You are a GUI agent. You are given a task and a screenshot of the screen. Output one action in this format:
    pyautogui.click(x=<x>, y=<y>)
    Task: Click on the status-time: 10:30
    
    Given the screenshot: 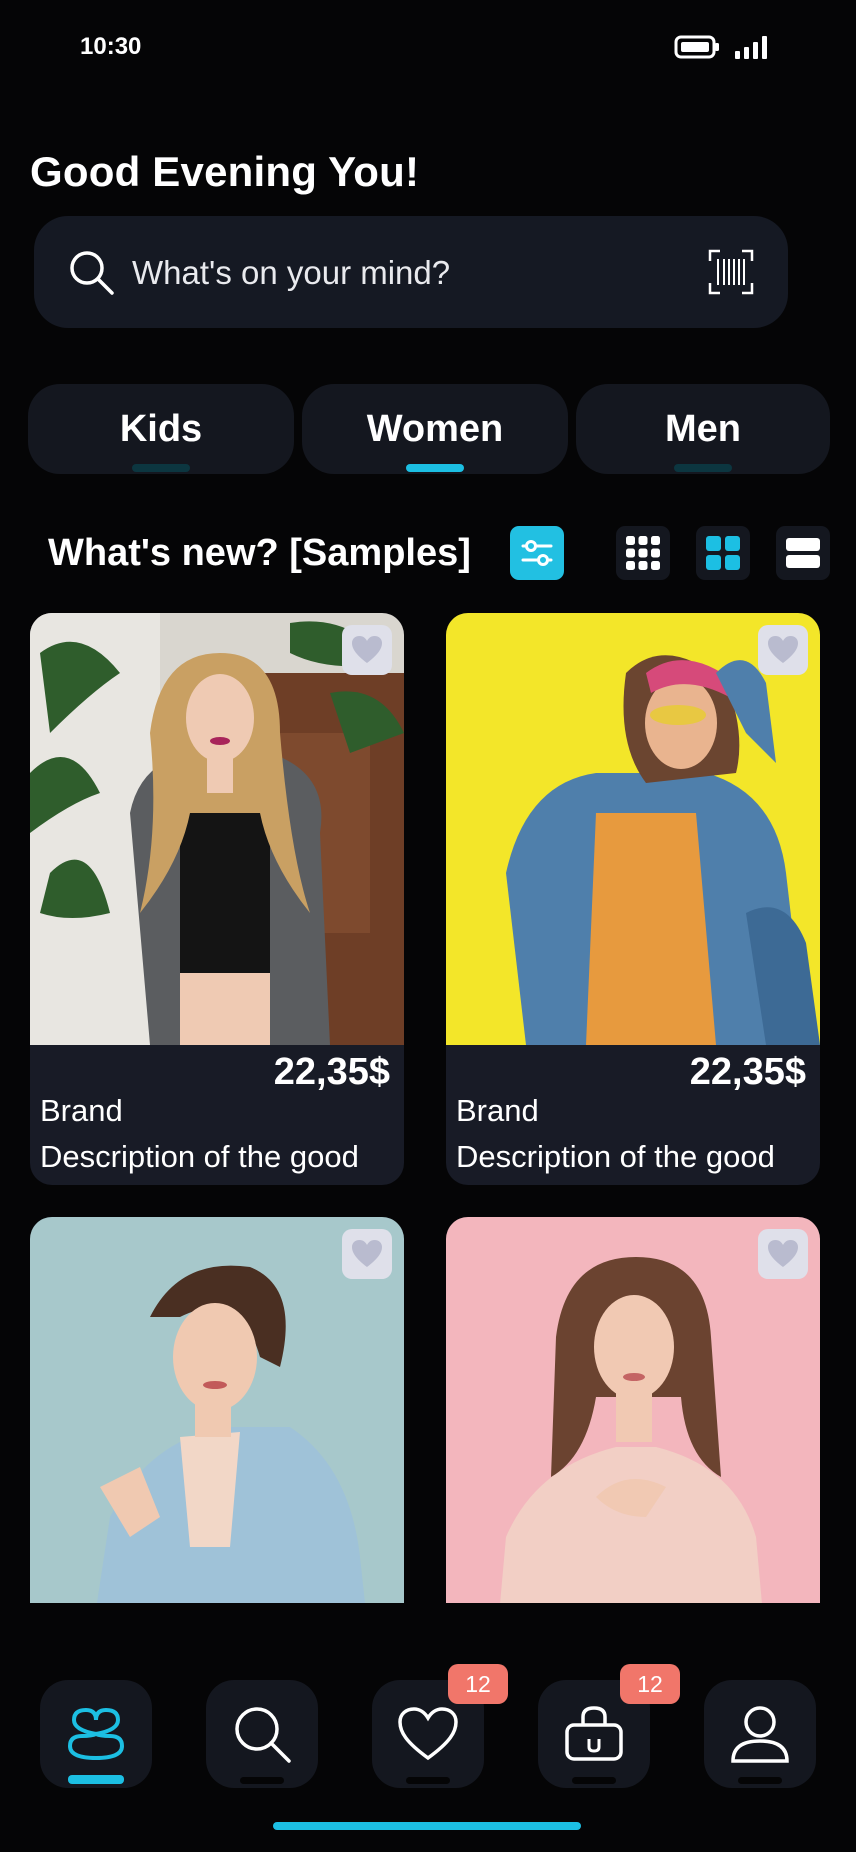 What is the action you would take?
    pyautogui.click(x=111, y=46)
    